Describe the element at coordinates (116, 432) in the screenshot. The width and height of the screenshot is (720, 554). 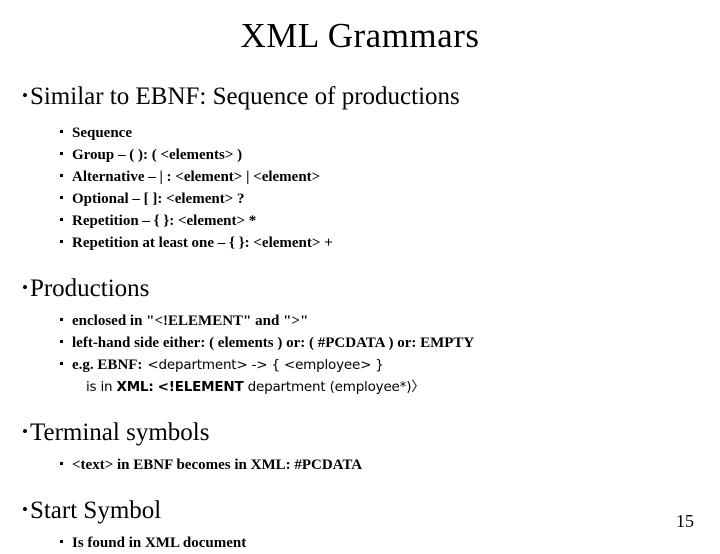
I see `section-heading-terminal-symbols: • Terminal symbols` at that location.